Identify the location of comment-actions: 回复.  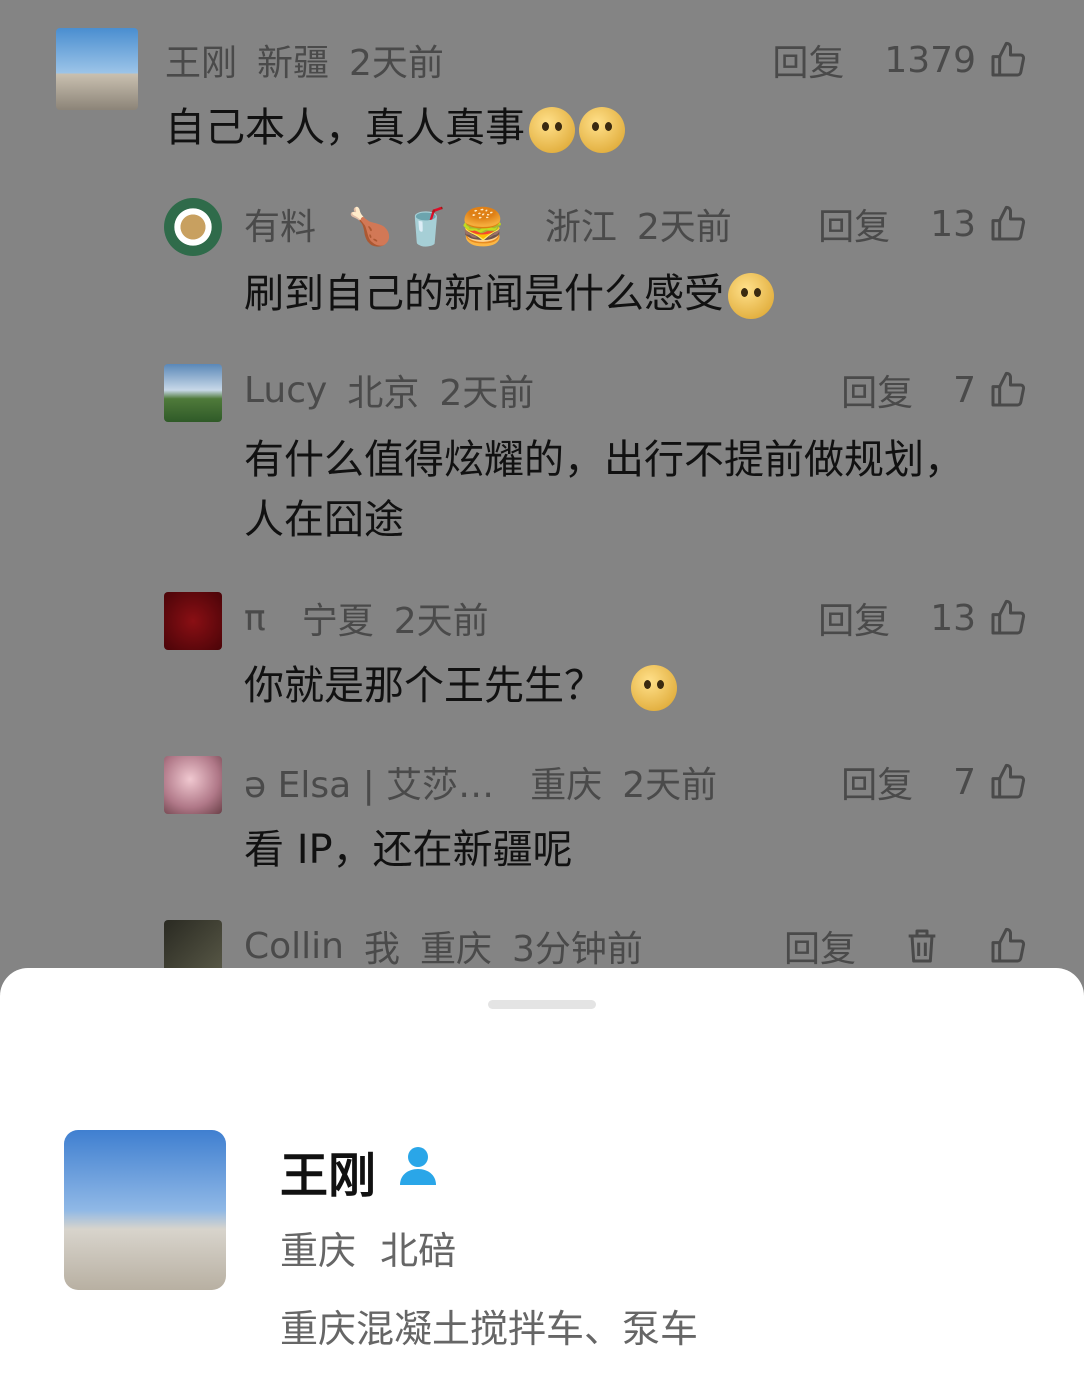
(906, 944).